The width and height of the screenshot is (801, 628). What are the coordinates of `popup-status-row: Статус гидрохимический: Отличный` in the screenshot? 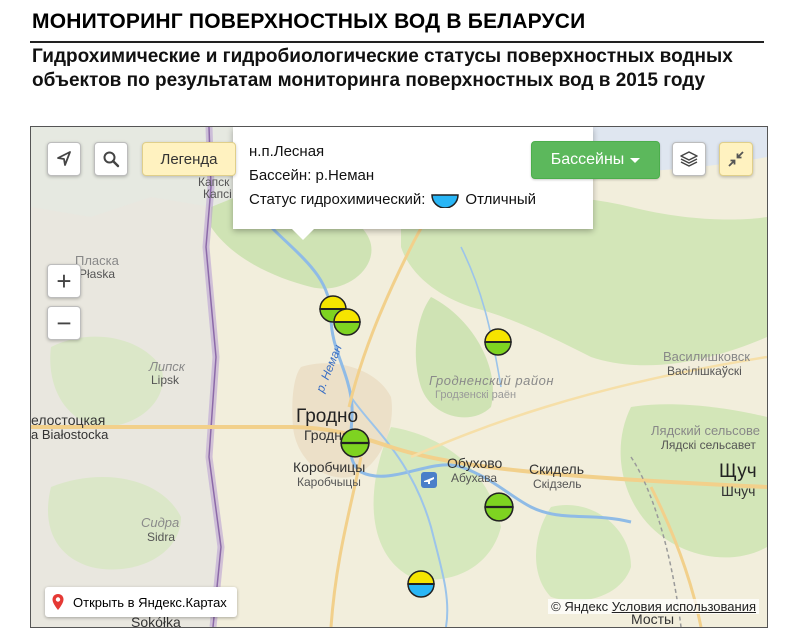 It's located at (392, 199).